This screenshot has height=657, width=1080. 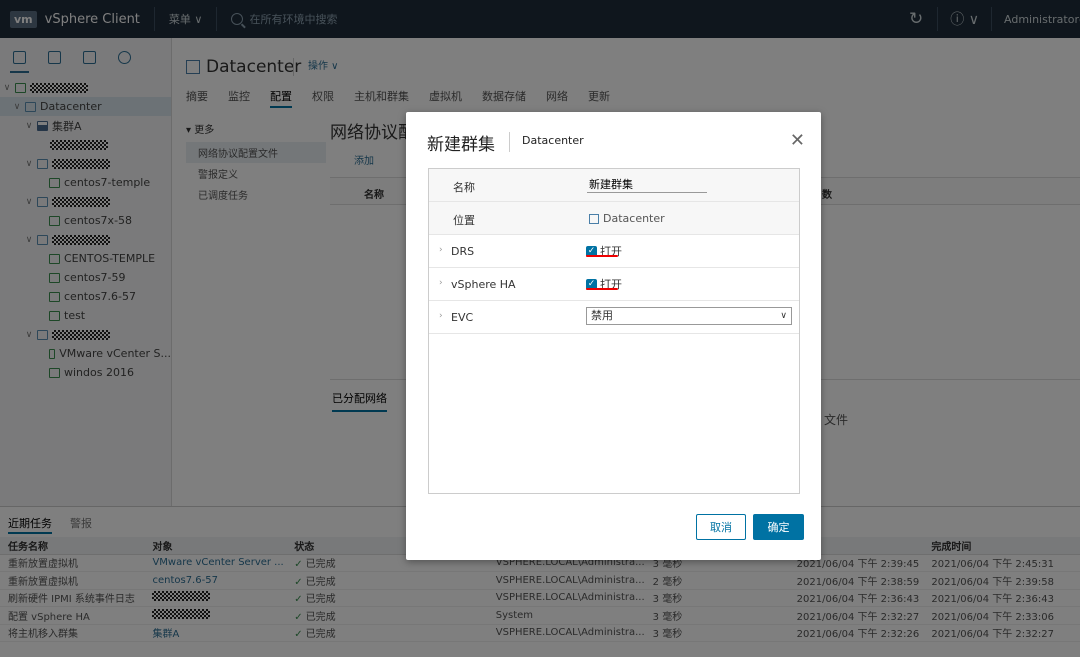 I want to click on location-label: 位置, so click(x=464, y=220).